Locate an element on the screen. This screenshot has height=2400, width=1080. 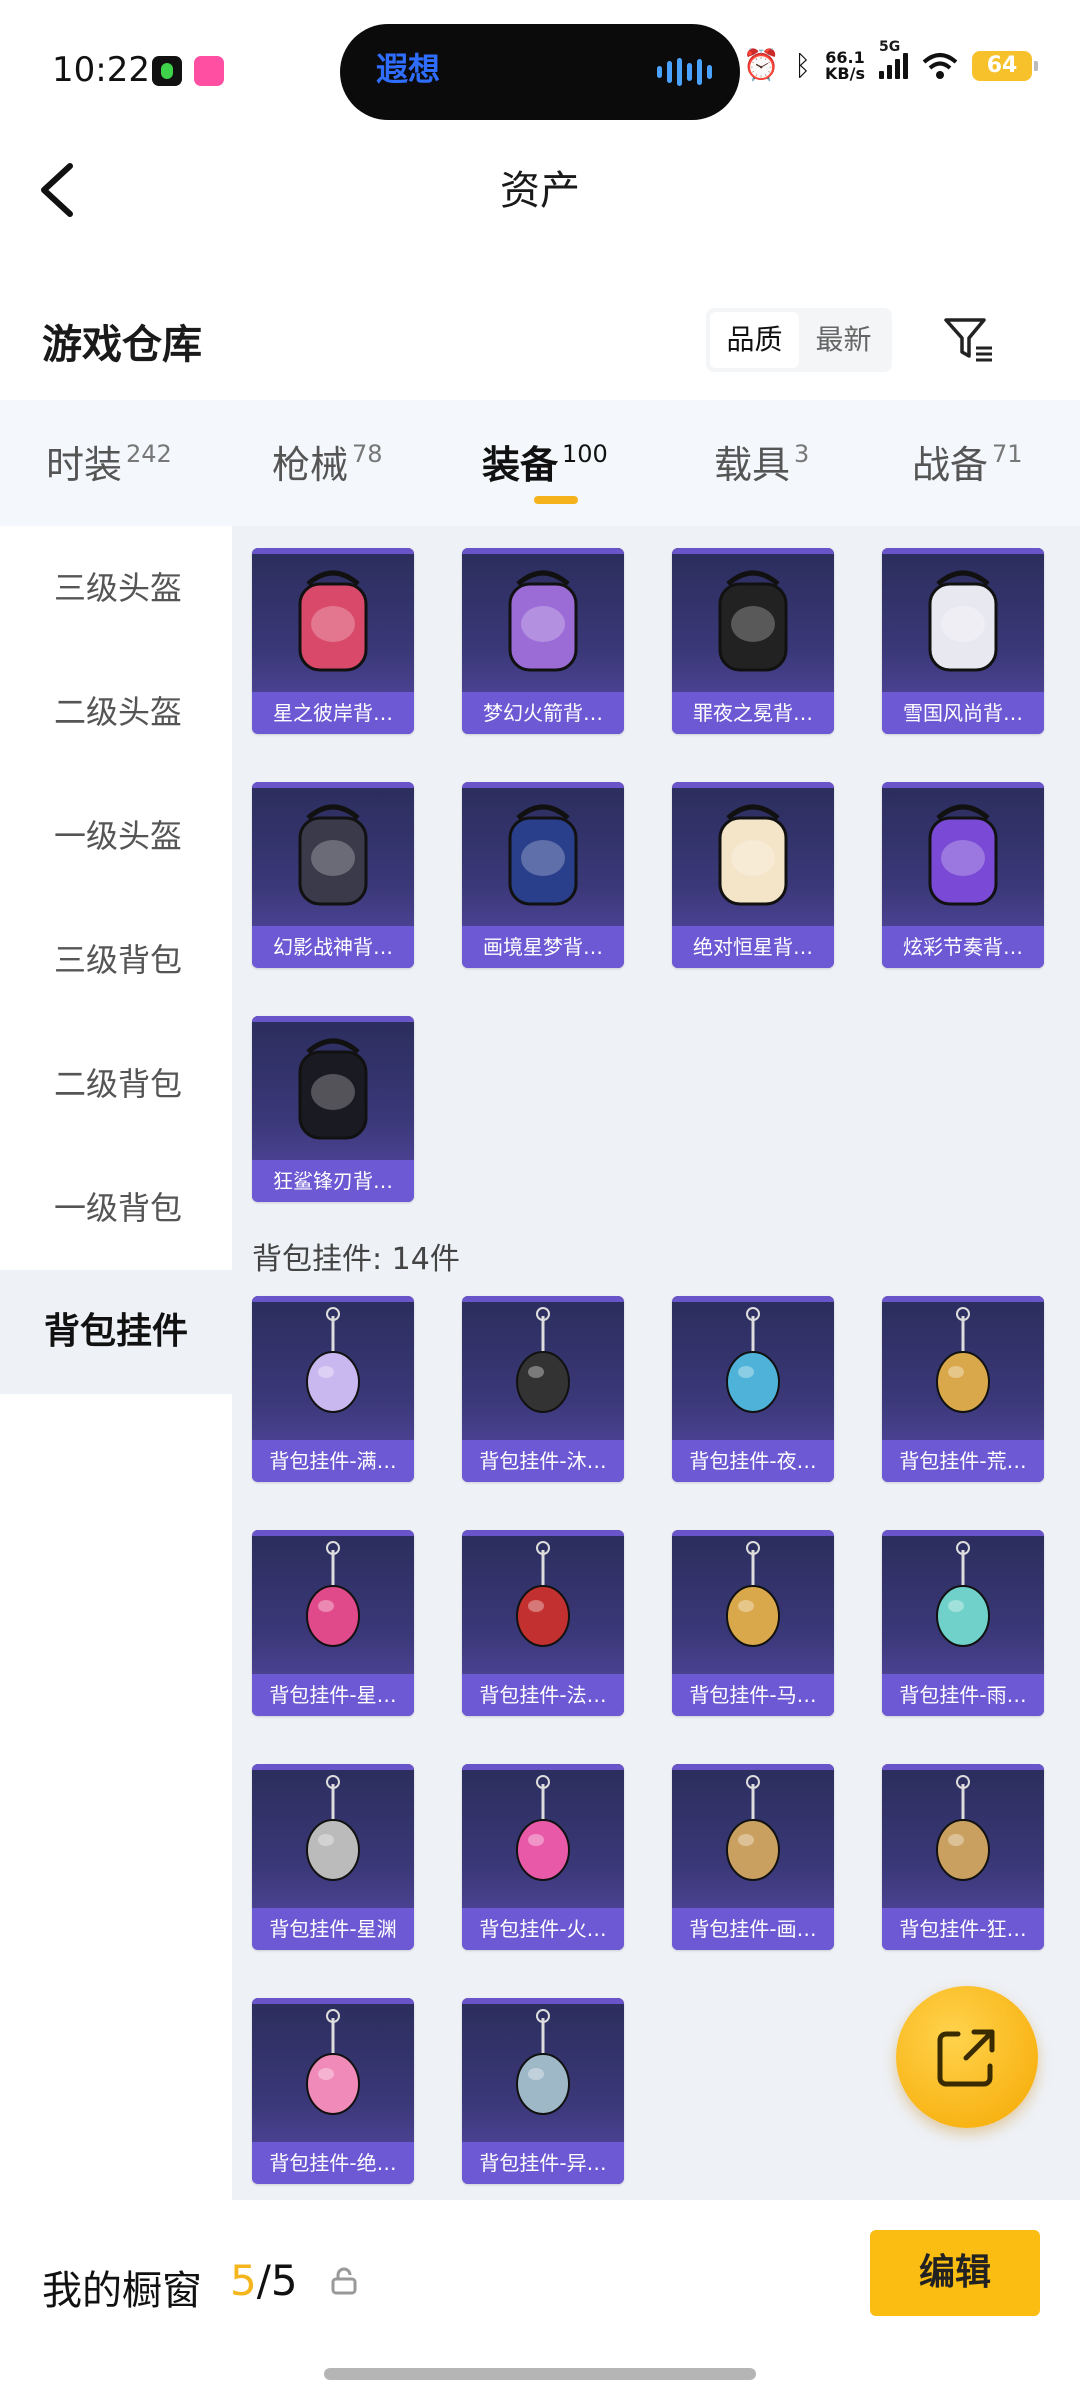
filter-icon is located at coordinates (968, 340).